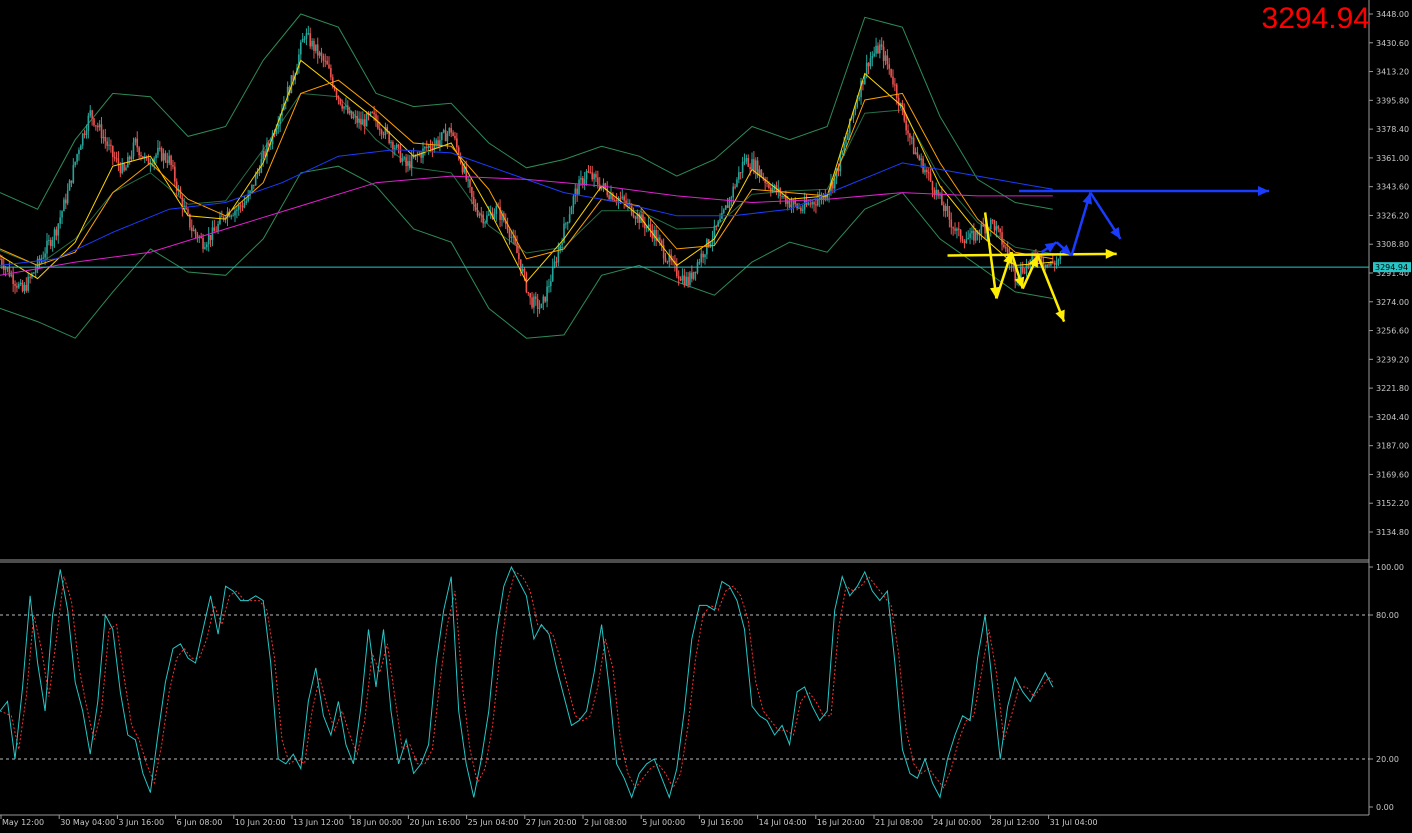 This screenshot has height=833, width=1412. Describe the element at coordinates (493, 822) in the screenshot. I see `time-tick-label: 25 Jun 04:00` at that location.